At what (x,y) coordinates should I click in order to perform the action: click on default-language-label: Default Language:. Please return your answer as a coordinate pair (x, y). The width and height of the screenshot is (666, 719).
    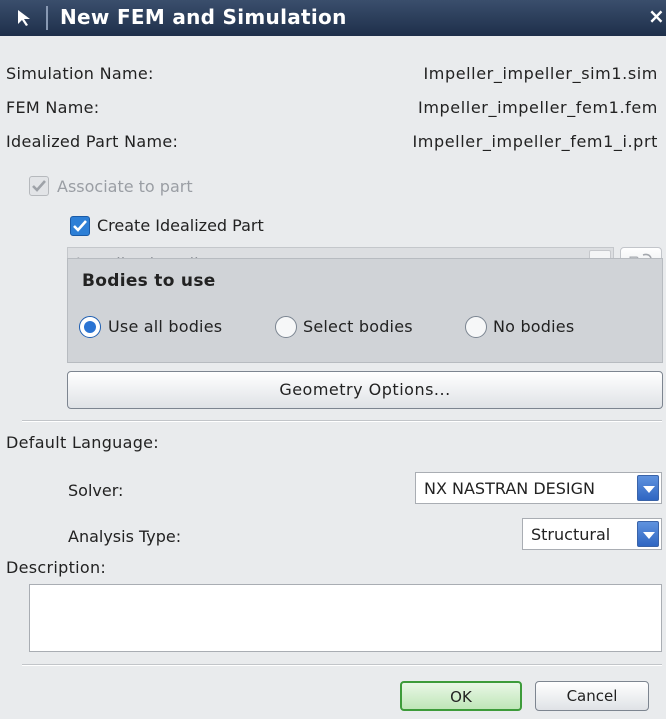
    Looking at the image, I should click on (82, 442).